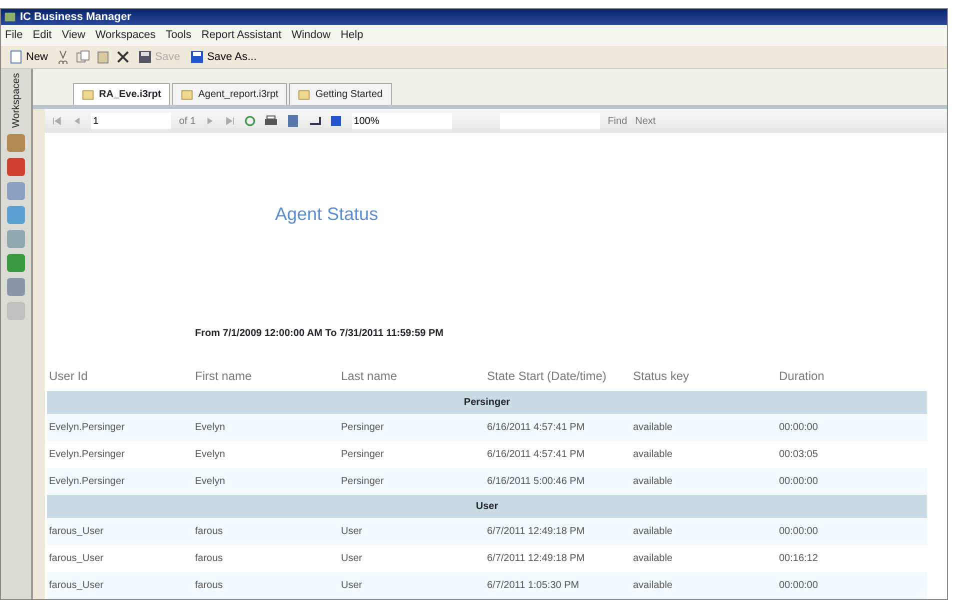 The image size is (956, 606). I want to click on menu-item: Edit, so click(42, 35).